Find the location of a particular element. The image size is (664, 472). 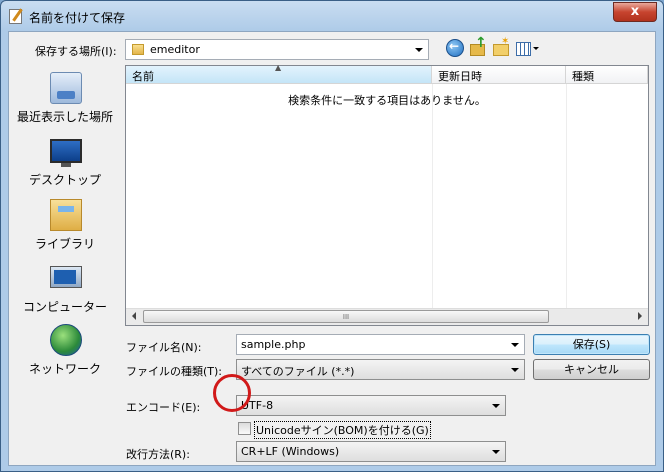

filetype-value: すべてのファイル (*.*) is located at coordinates (298, 371).